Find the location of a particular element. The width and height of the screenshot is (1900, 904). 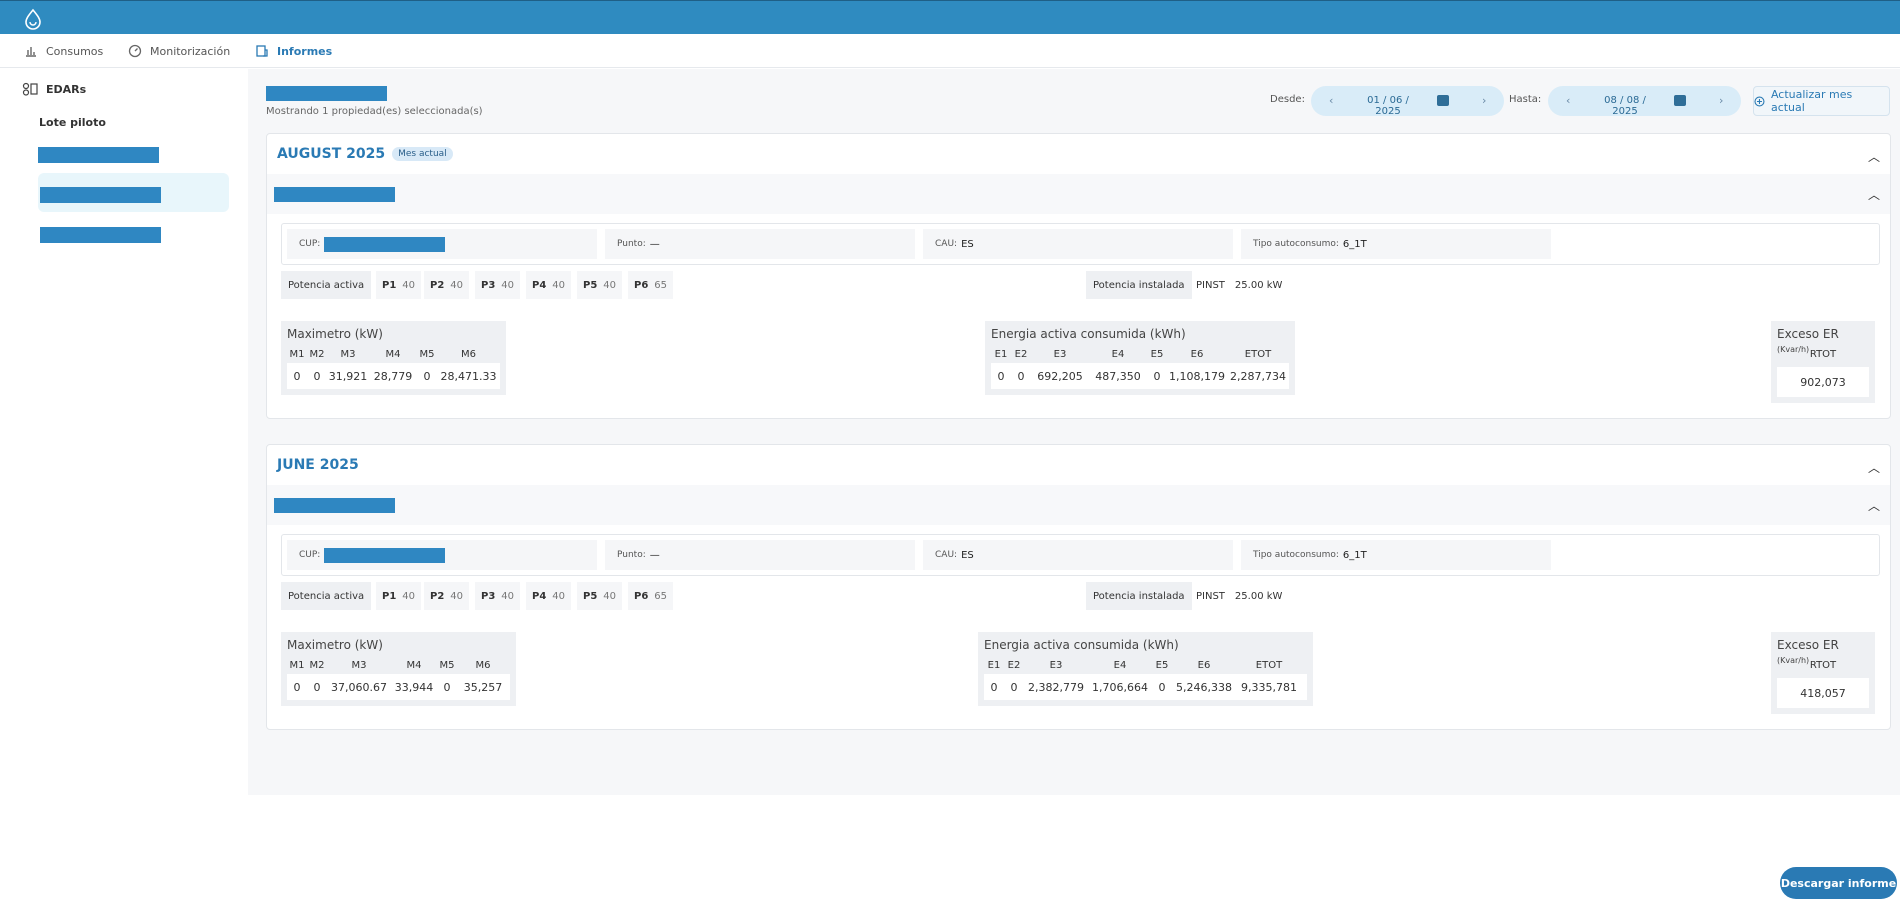

cau-label: CAU: is located at coordinates (946, 244).